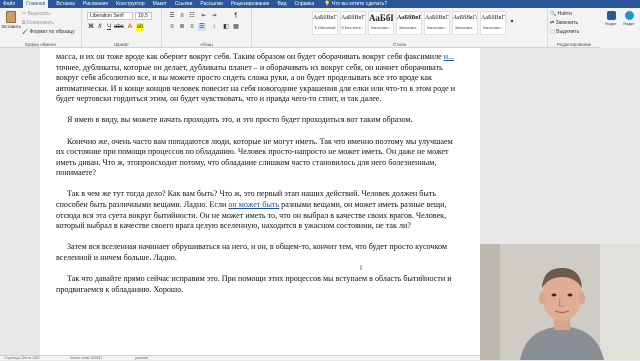 The image size is (640, 361). I want to click on find-button: 🔍 Найти, so click(561, 14).